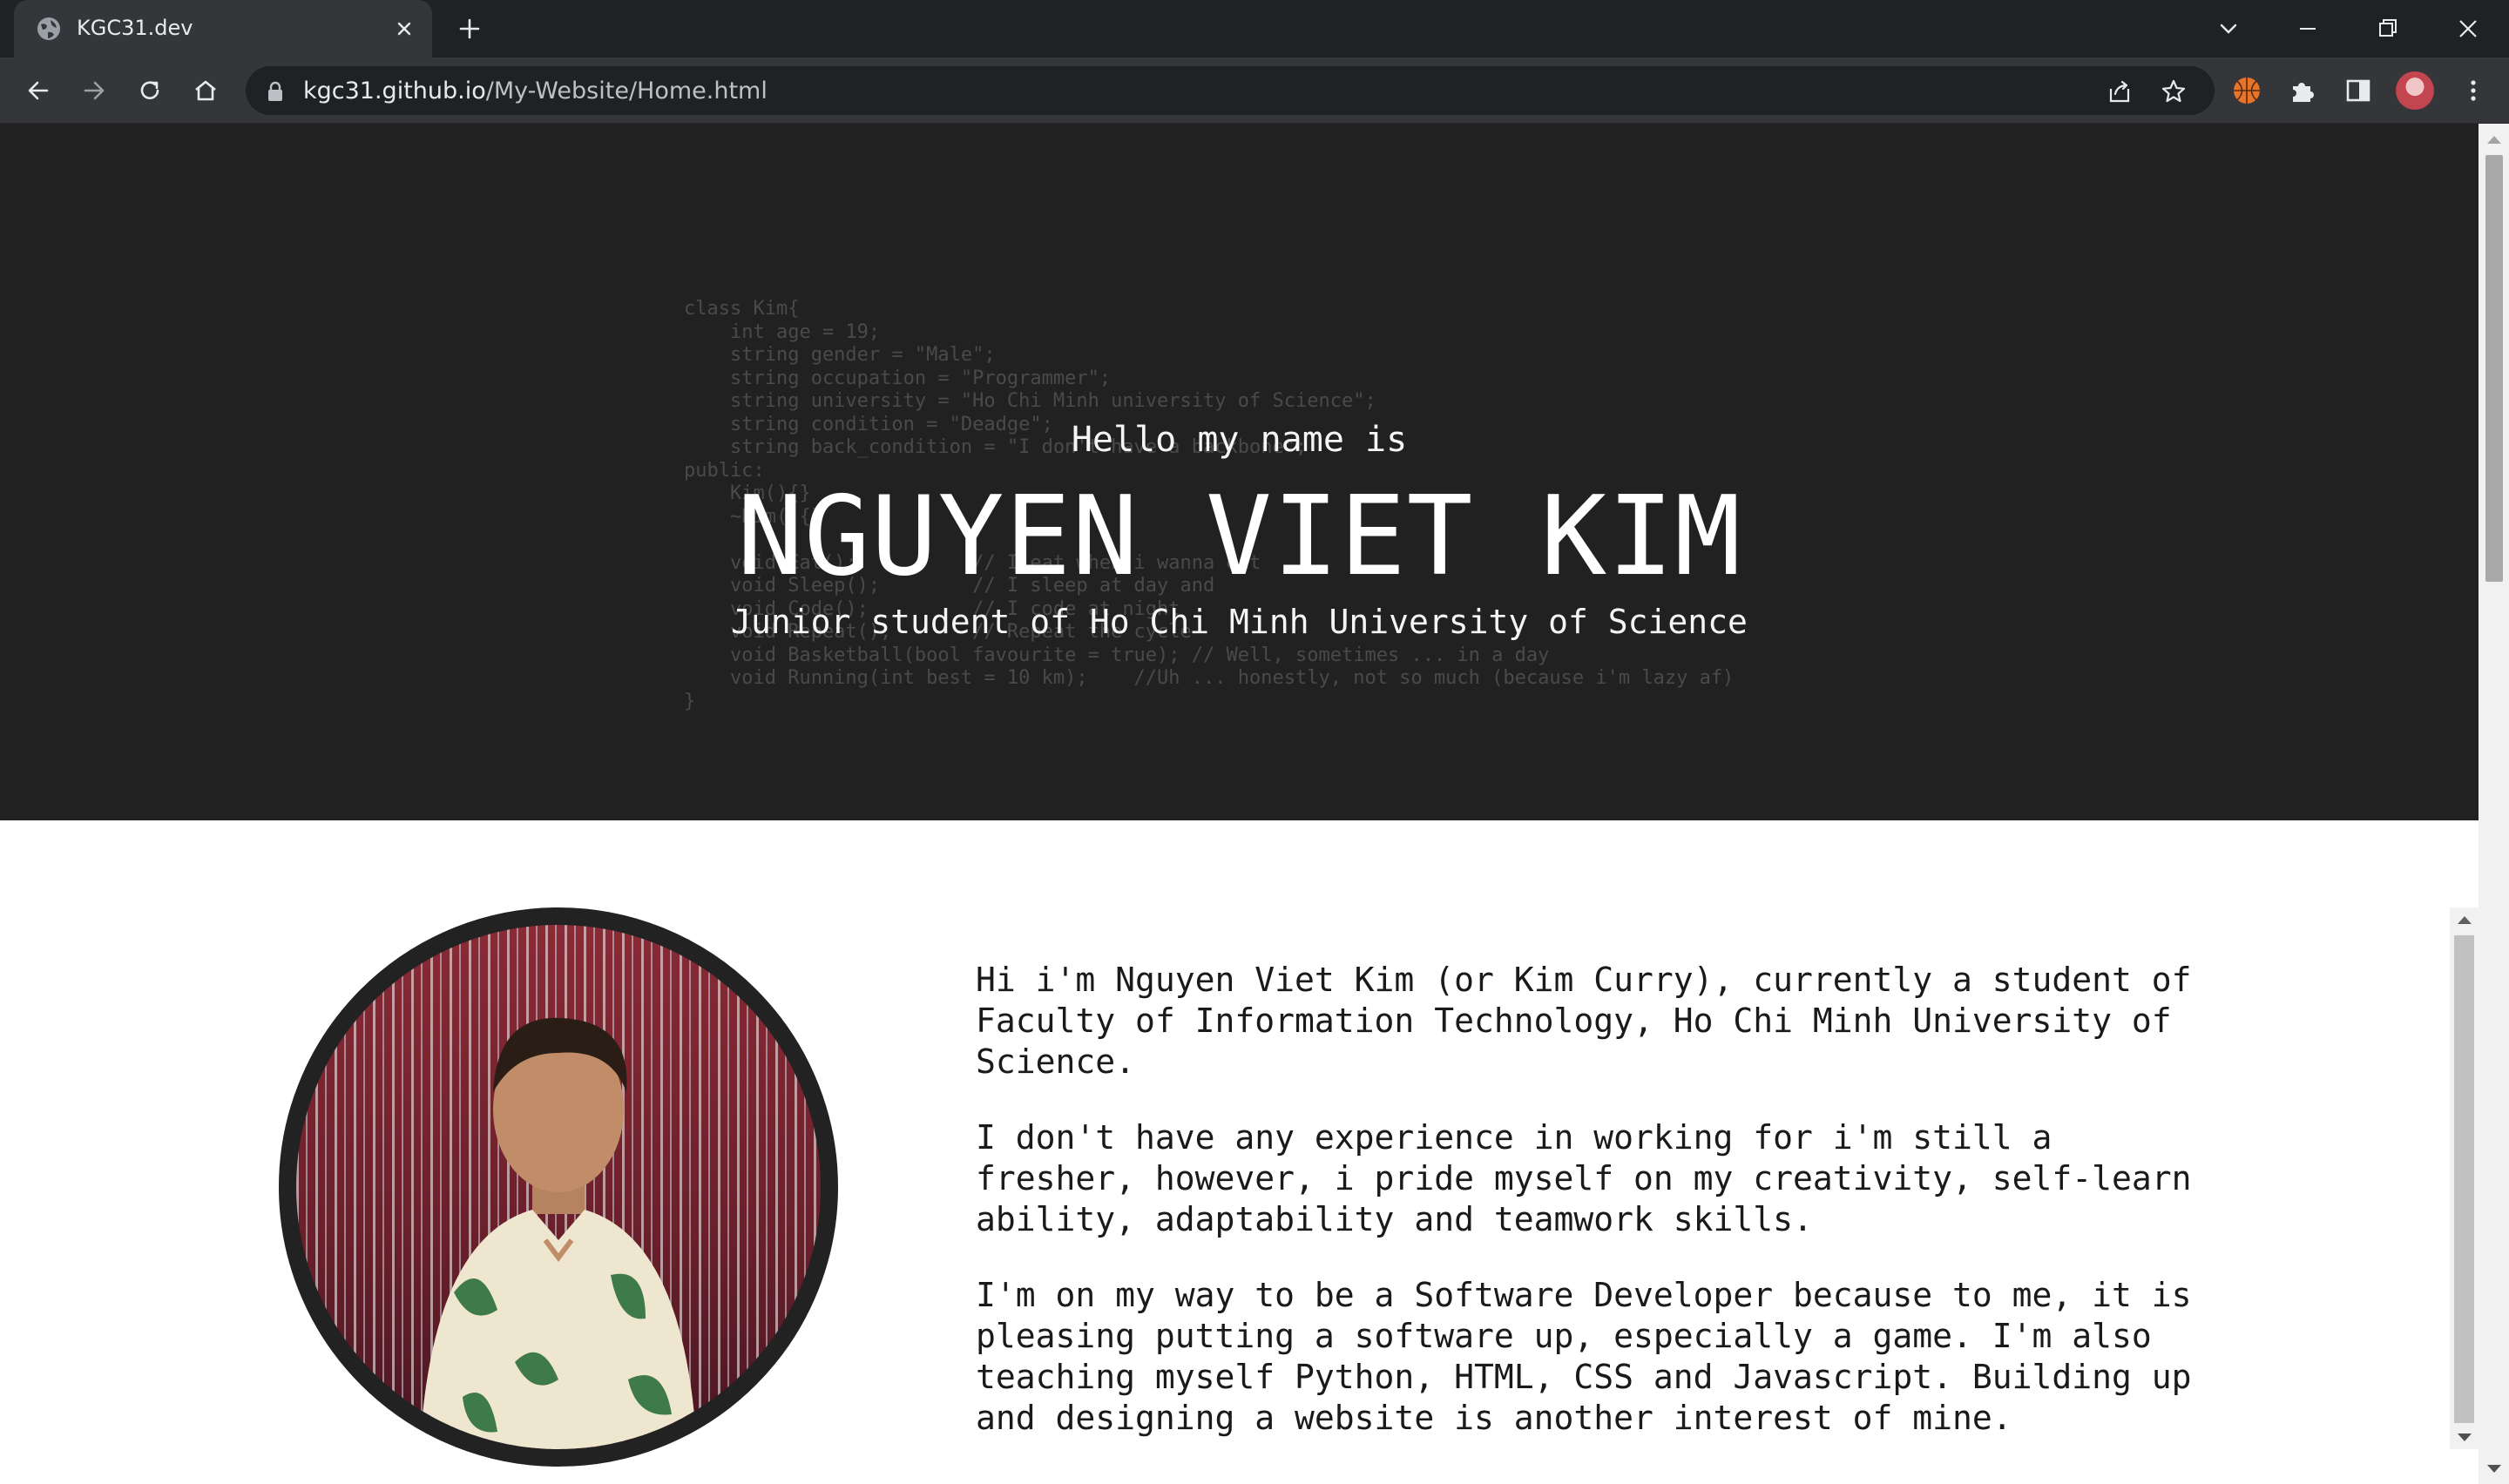  What do you see at coordinates (2388, 29) in the screenshot?
I see `restore-icon` at bounding box center [2388, 29].